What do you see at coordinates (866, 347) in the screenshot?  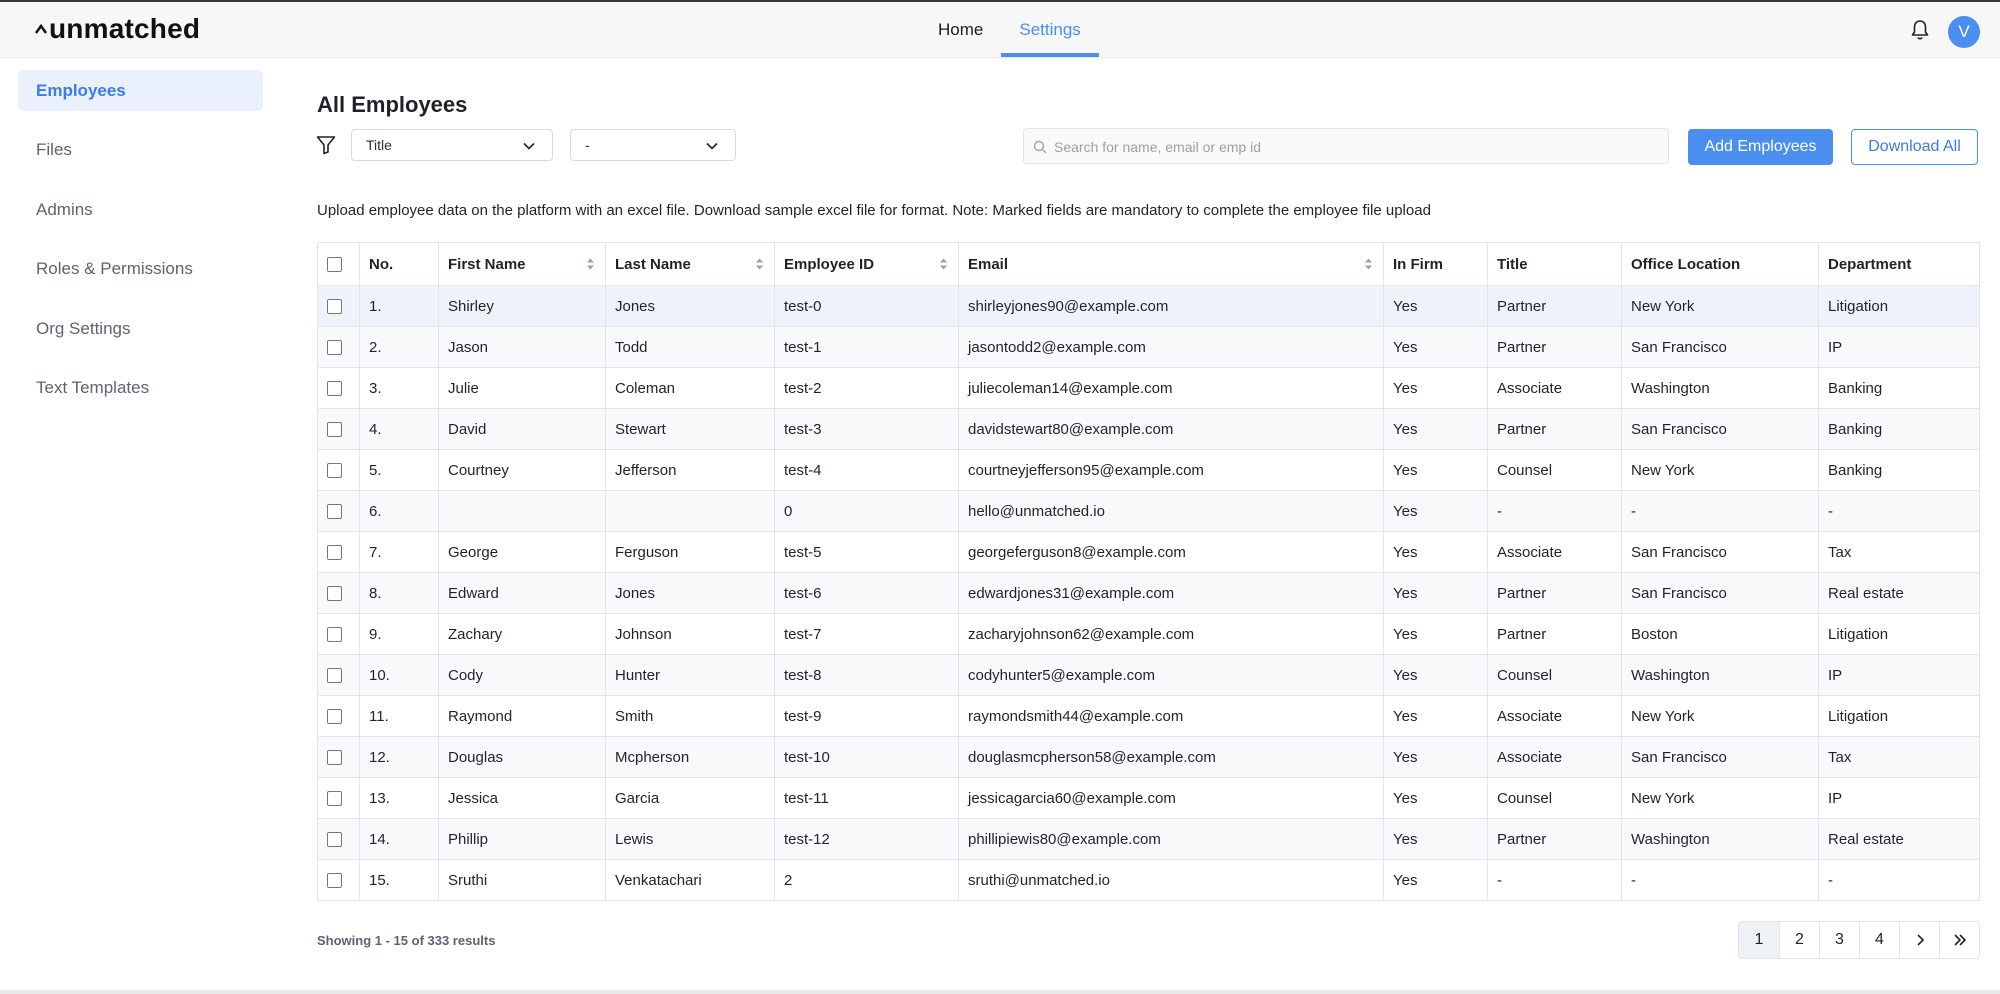 I see `employee-id-cell: test-1` at bounding box center [866, 347].